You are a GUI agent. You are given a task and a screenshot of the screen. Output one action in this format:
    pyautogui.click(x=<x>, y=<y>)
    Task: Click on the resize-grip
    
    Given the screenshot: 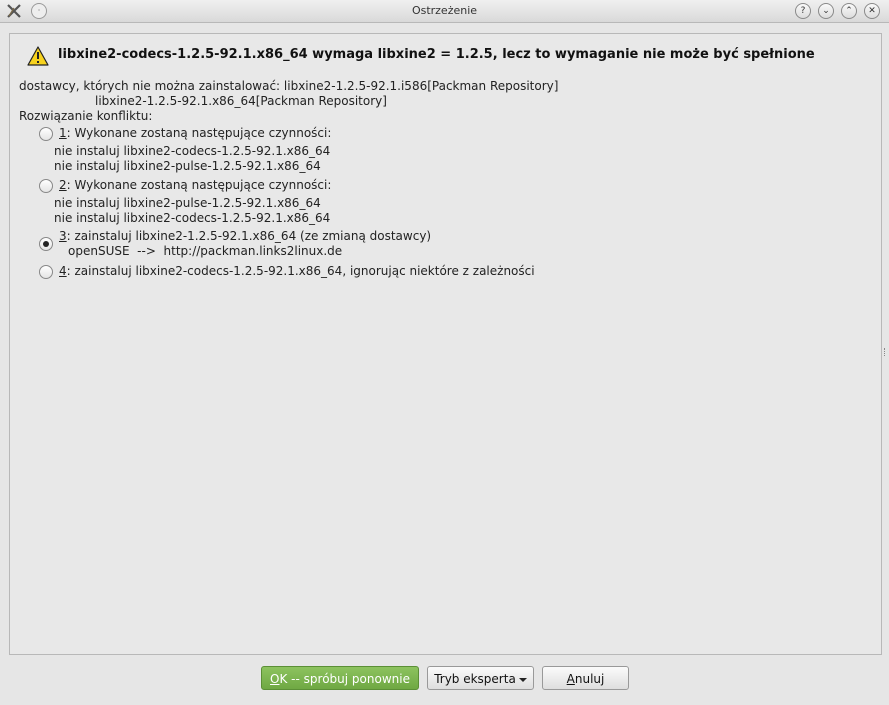 What is the action you would take?
    pyautogui.click(x=886, y=352)
    